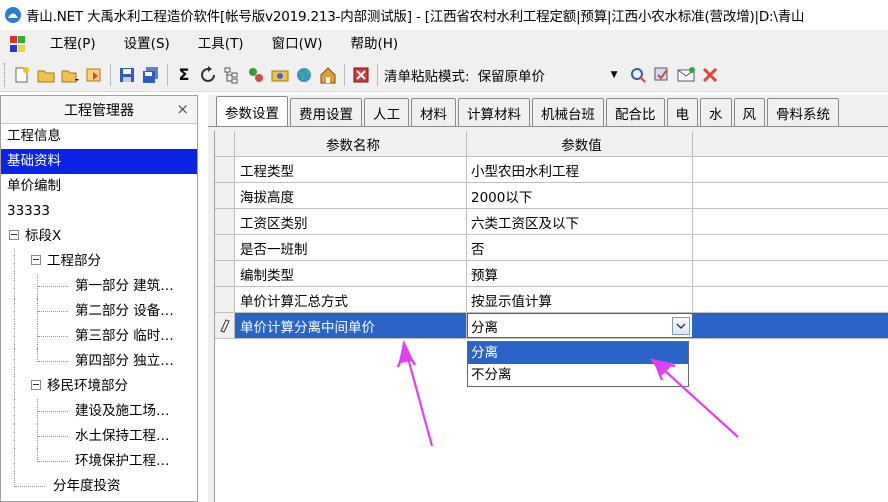 The width and height of the screenshot is (888, 502). I want to click on param-name-cell: 工资区类别, so click(351, 221).